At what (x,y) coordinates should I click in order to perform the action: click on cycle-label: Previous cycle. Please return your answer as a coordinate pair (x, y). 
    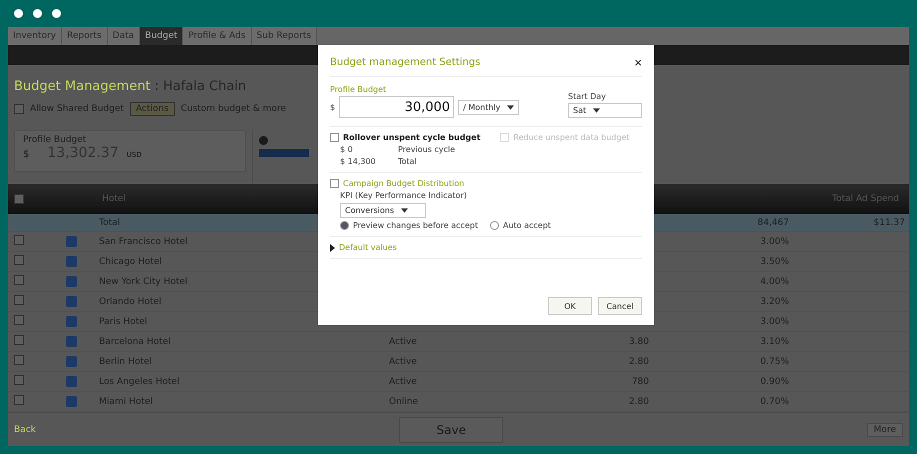
    Looking at the image, I should click on (427, 149).